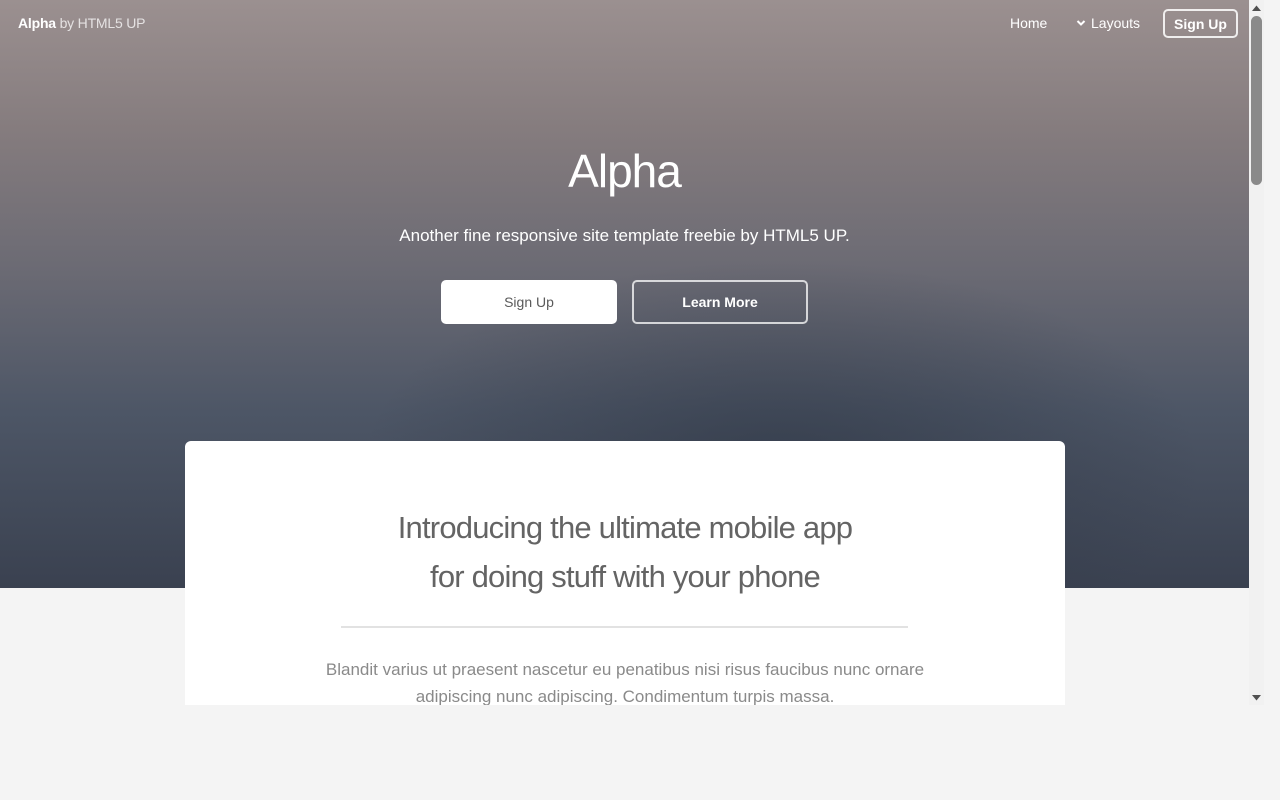  I want to click on intro-heading-line-1: Introducing the ultimate mobile app, so click(625, 527).